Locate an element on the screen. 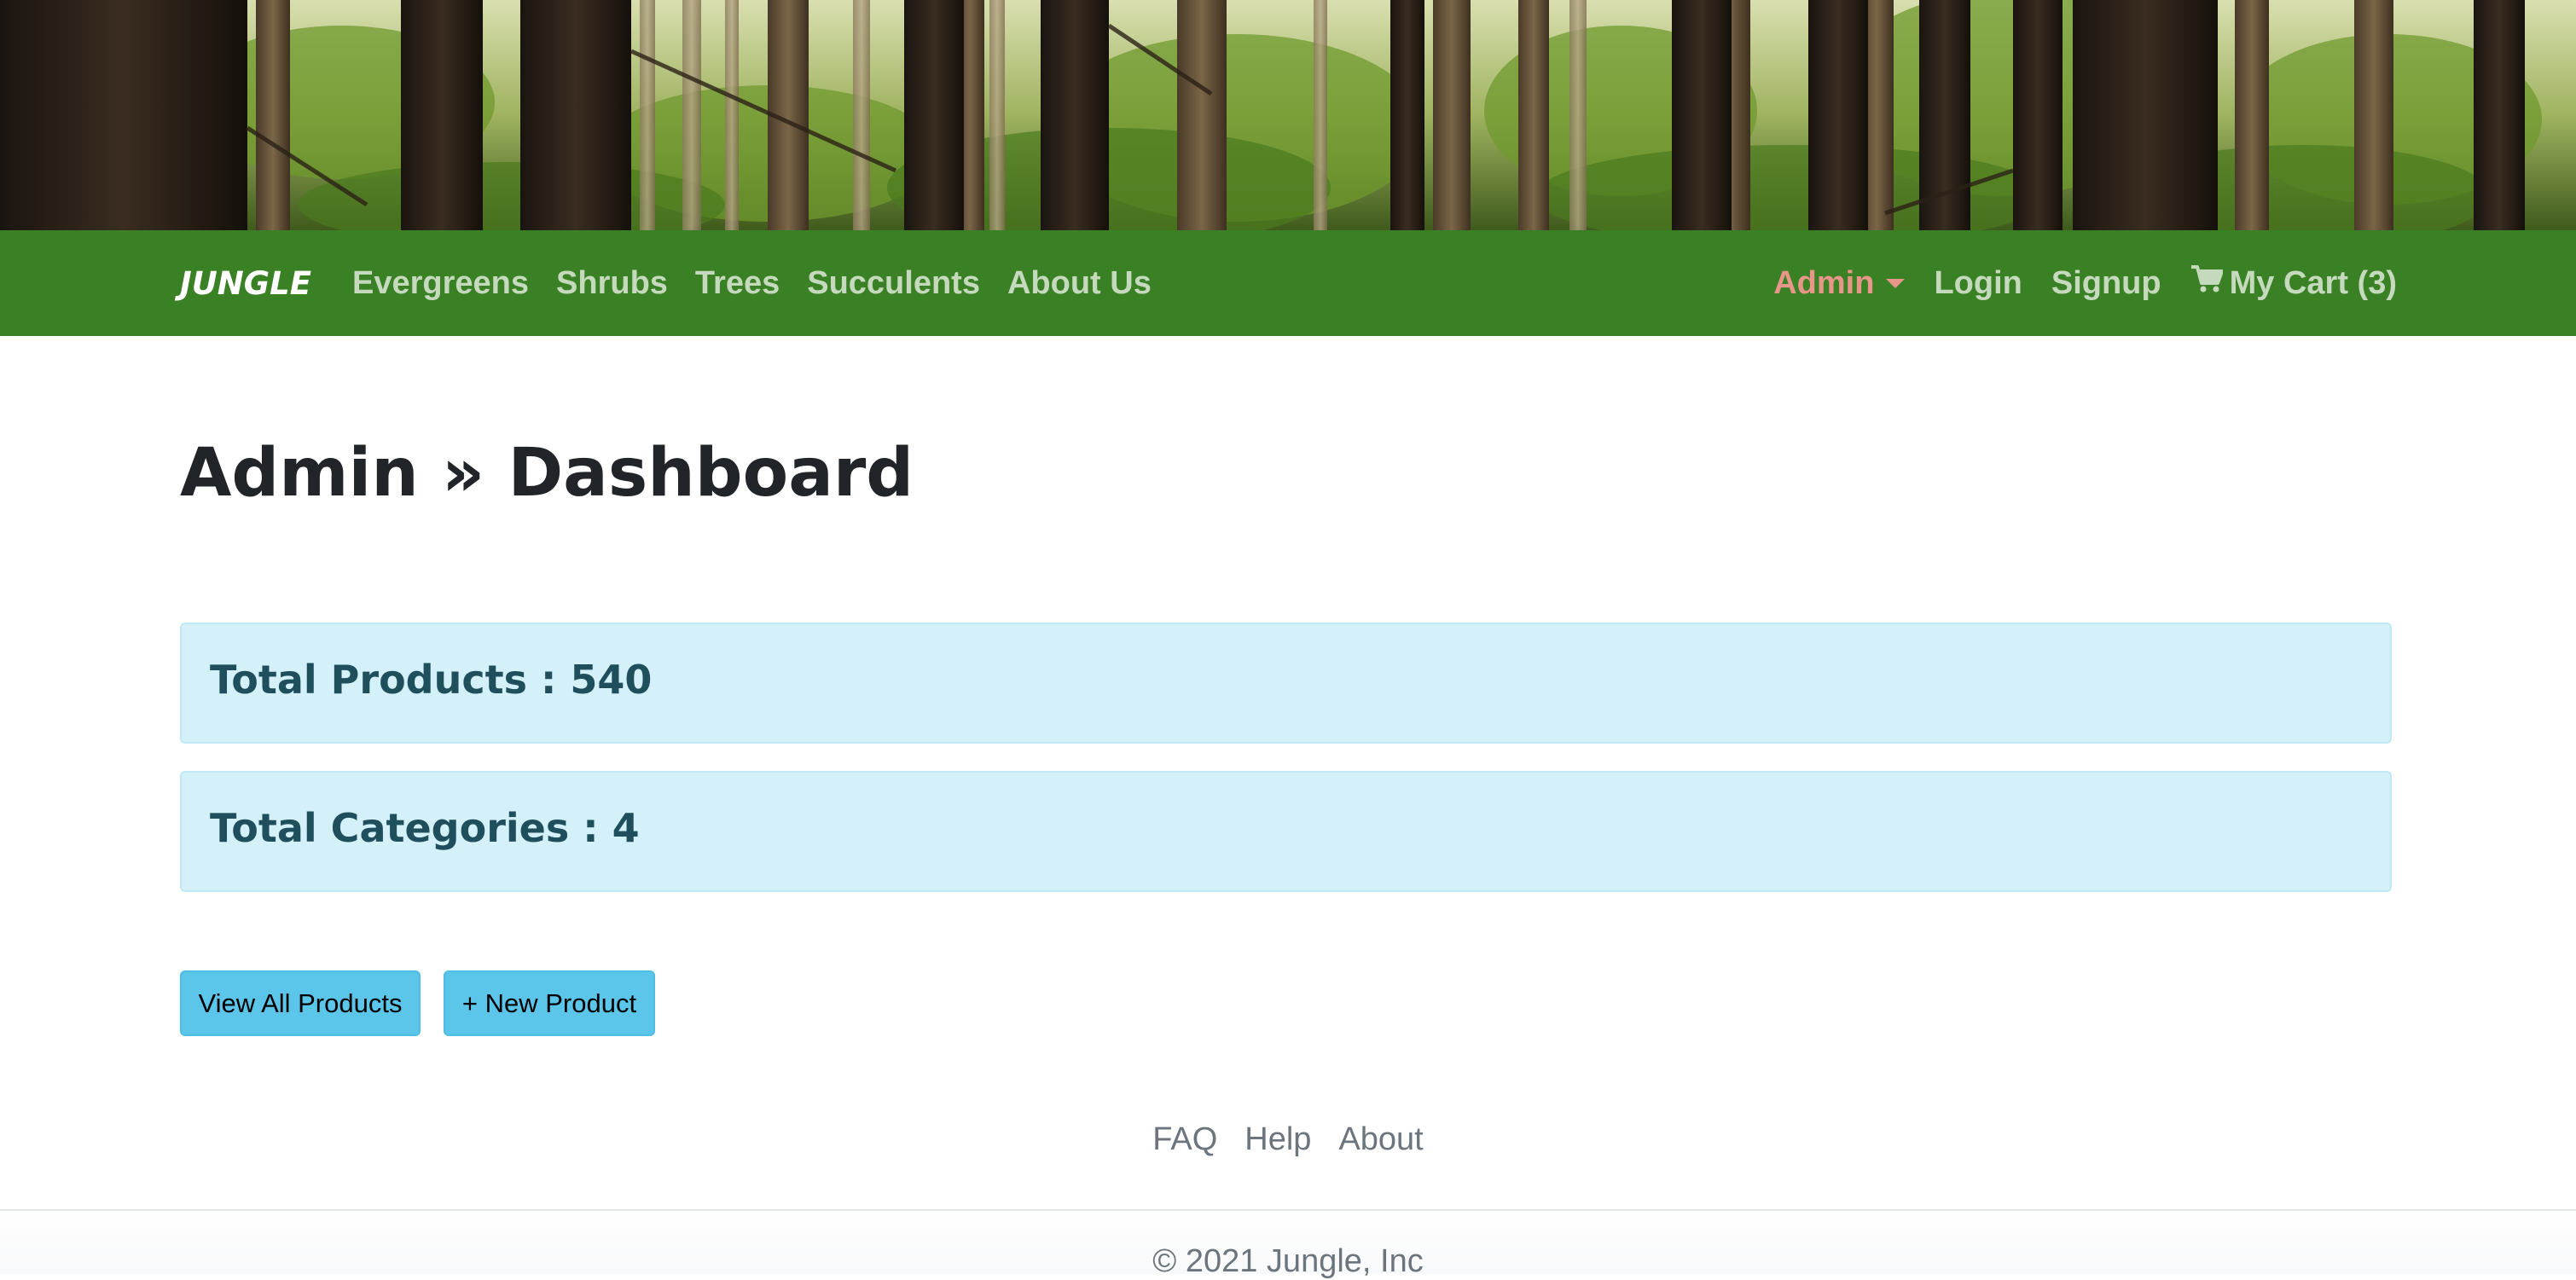  new-product-button: + New Product is located at coordinates (549, 1003).